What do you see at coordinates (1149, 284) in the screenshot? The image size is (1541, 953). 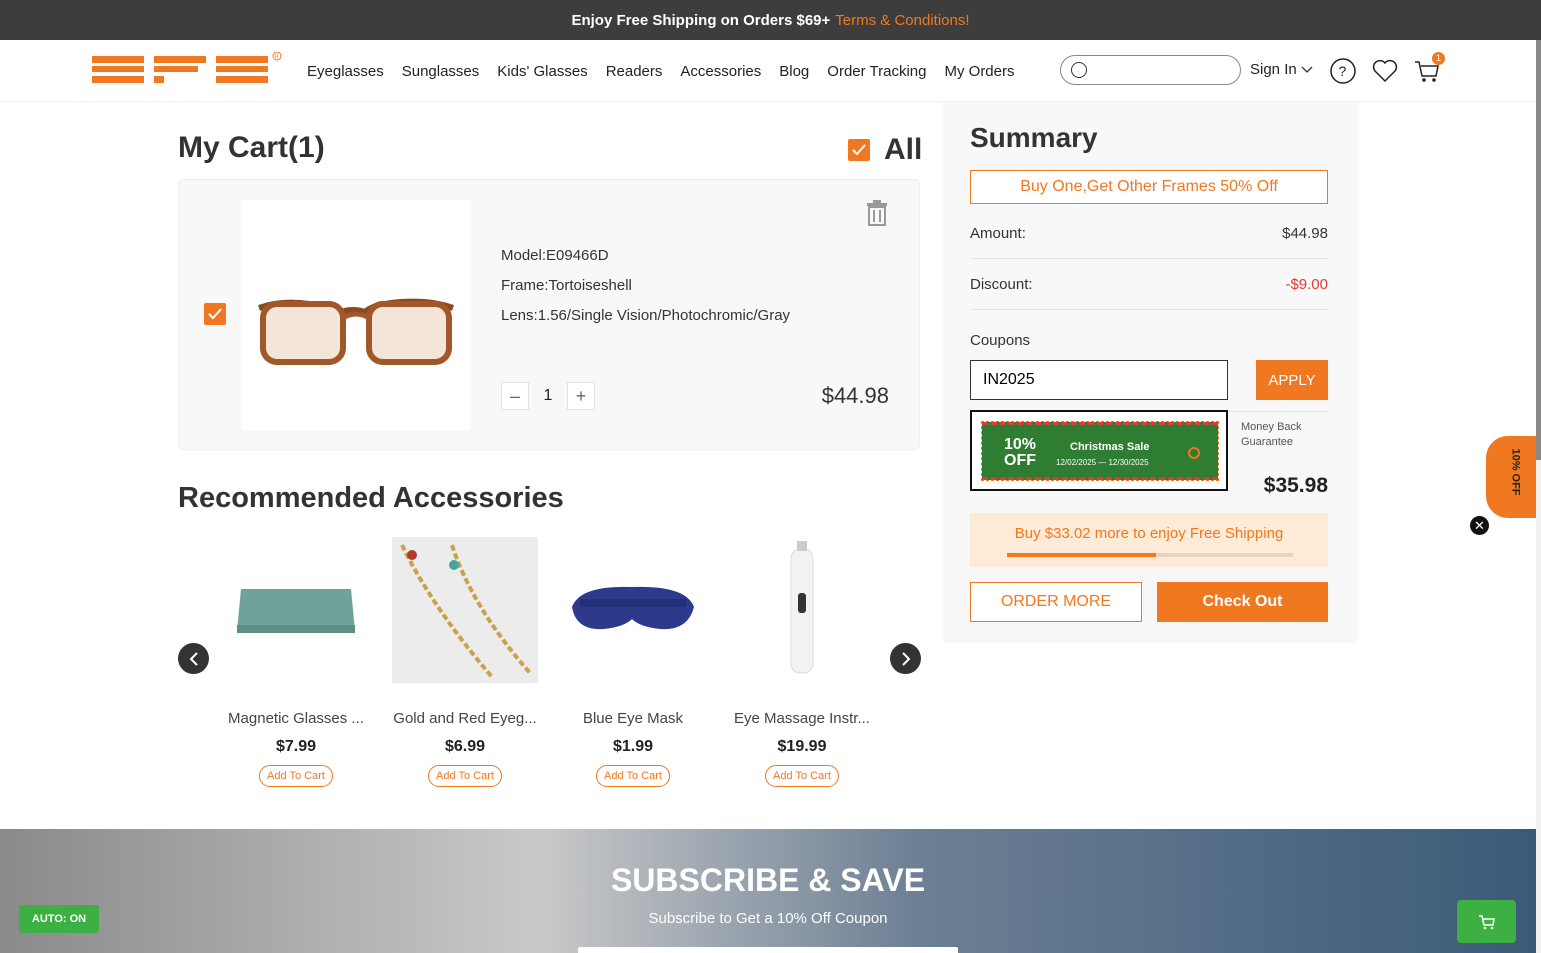 I see `discount-row: Discount: -$9.00` at bounding box center [1149, 284].